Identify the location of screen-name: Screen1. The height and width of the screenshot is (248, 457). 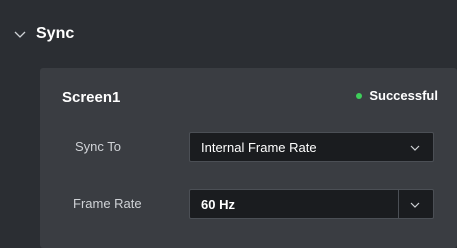
(91, 97).